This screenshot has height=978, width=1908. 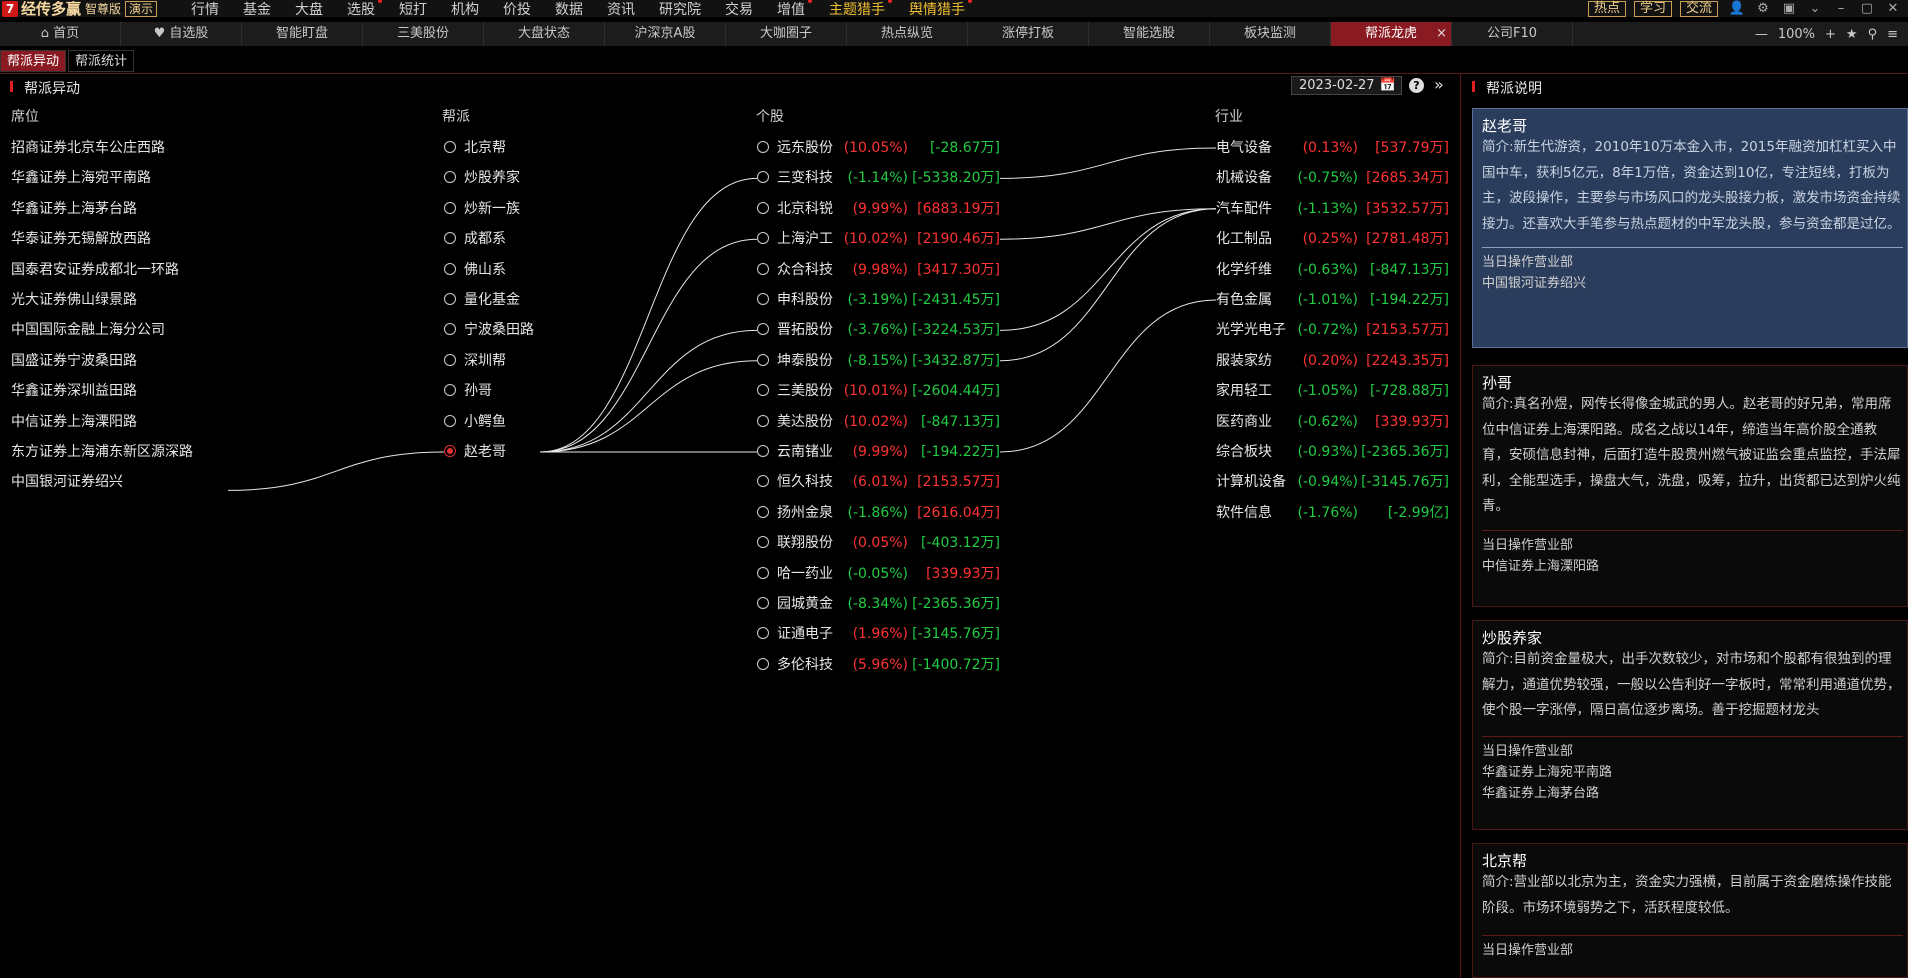 What do you see at coordinates (795, 270) in the screenshot?
I see `stock-row: 众合科技` at bounding box center [795, 270].